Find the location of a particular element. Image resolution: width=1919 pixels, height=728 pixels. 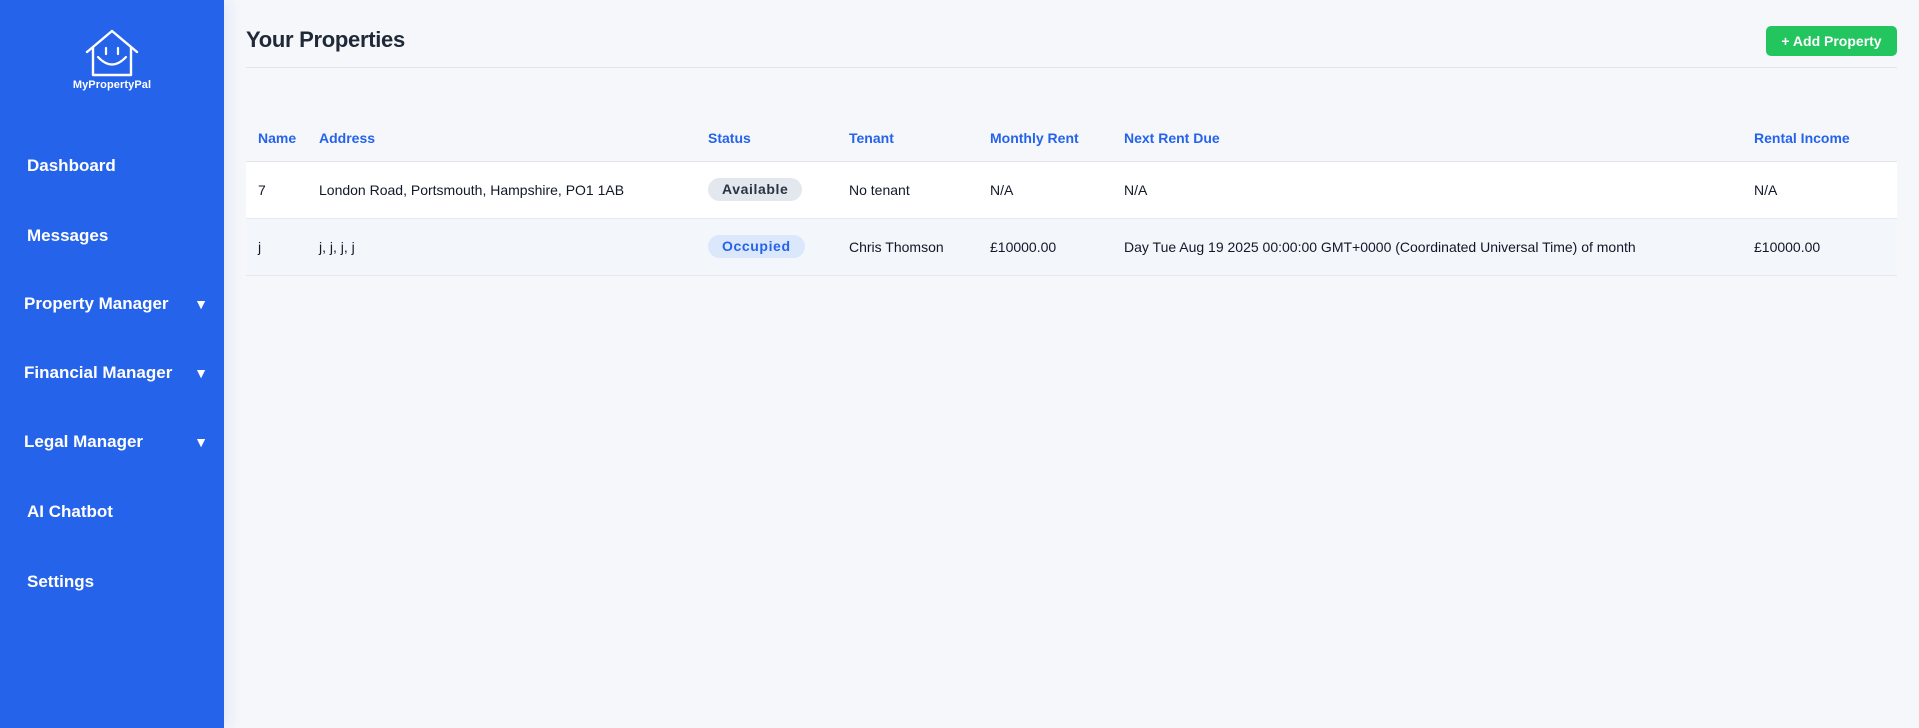

header-name: Name is located at coordinates (282, 139).